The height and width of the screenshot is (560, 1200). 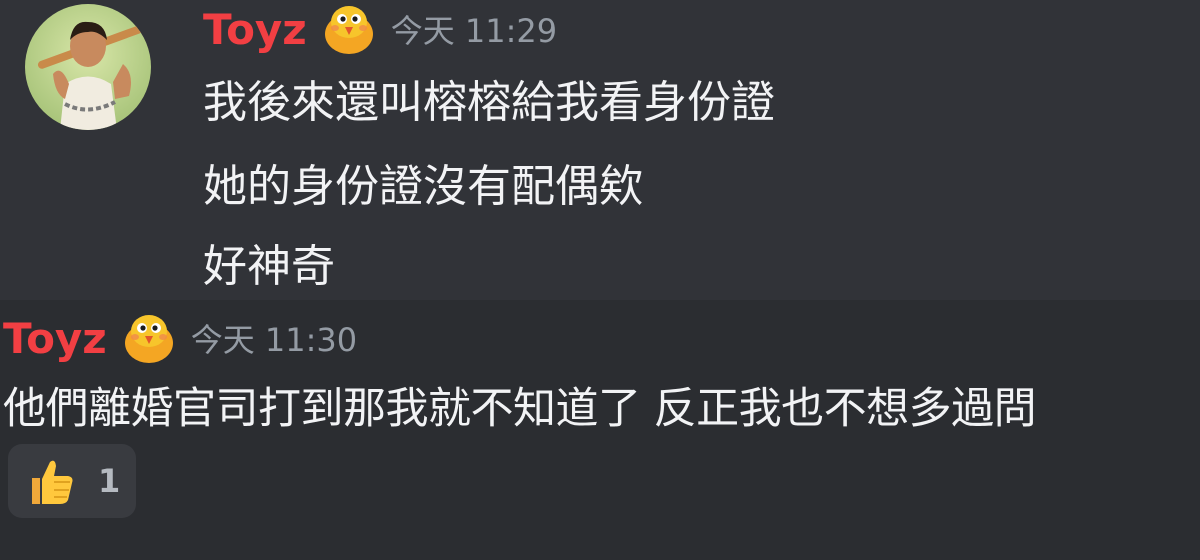 What do you see at coordinates (180, 338) in the screenshot?
I see `message-header: Toyz 今天 11:30` at bounding box center [180, 338].